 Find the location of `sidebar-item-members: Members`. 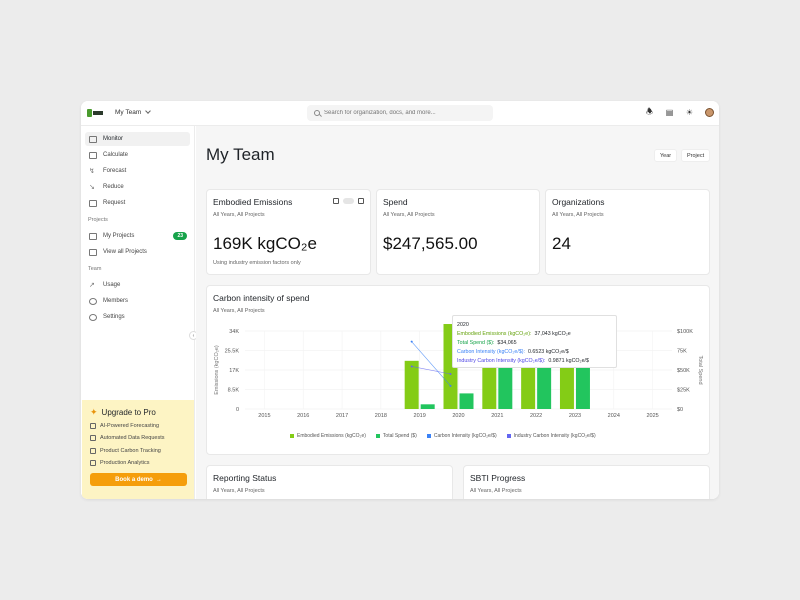

sidebar-item-members: Members is located at coordinates (137, 301).